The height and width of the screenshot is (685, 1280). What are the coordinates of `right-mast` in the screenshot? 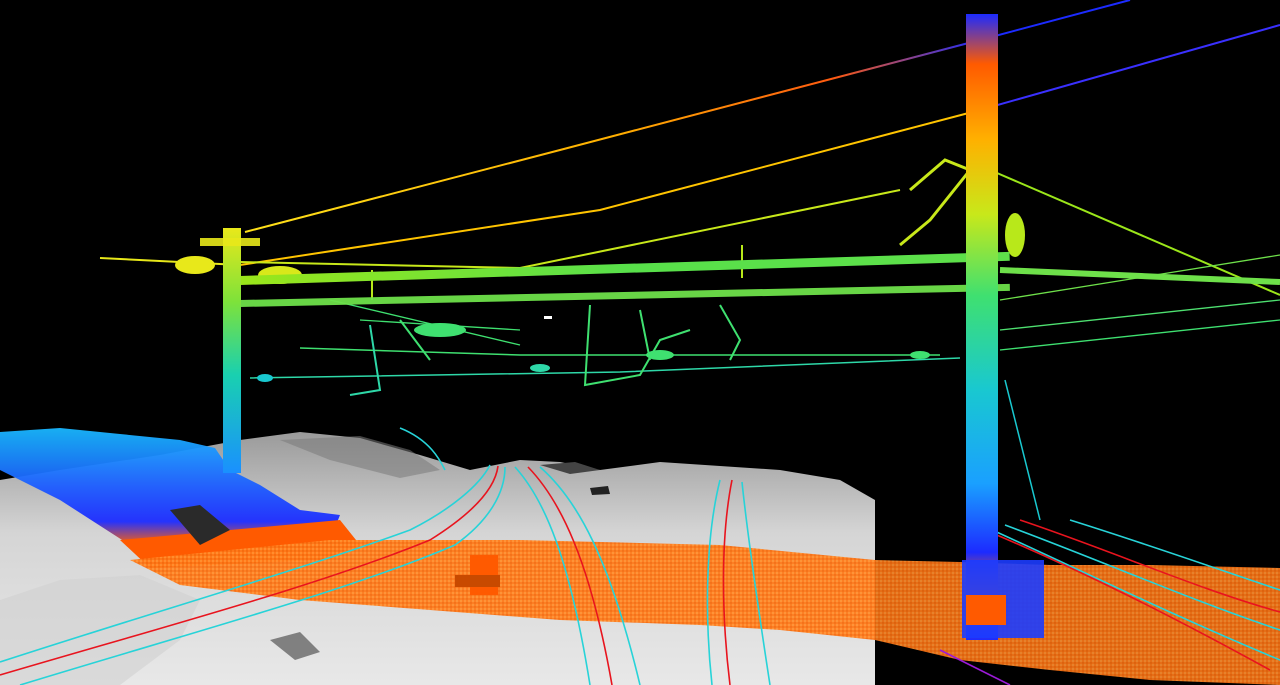 It's located at (982, 327).